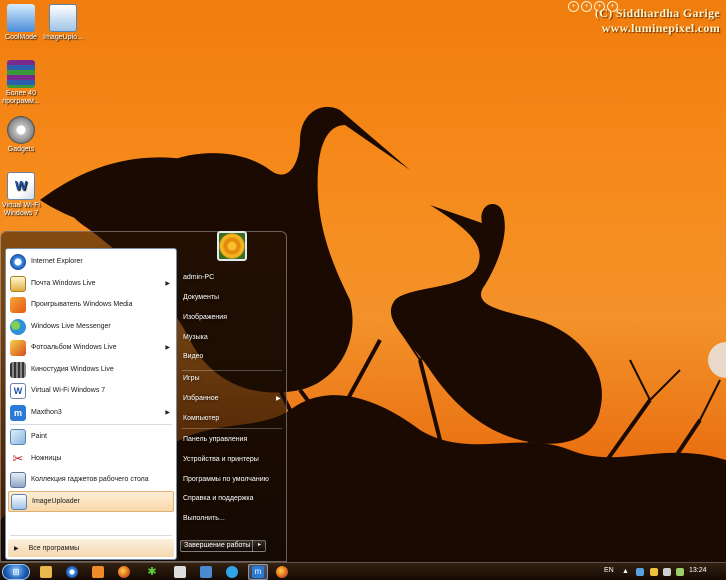 The height and width of the screenshot is (580, 726). I want to click on program-label: Windows Live Messenger, so click(71, 326).